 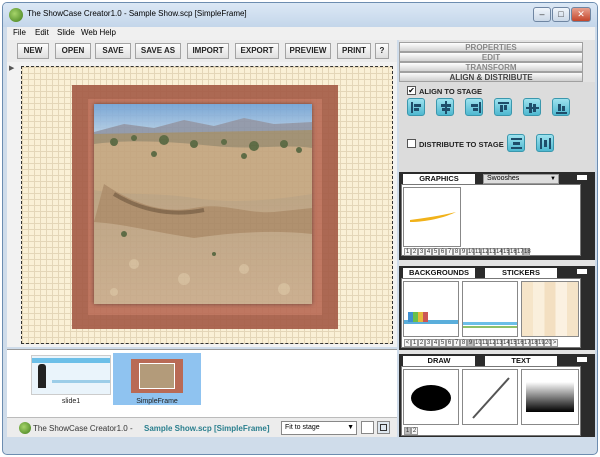 I want to click on tab-graphics: GRAPHICS, so click(x=439, y=179).